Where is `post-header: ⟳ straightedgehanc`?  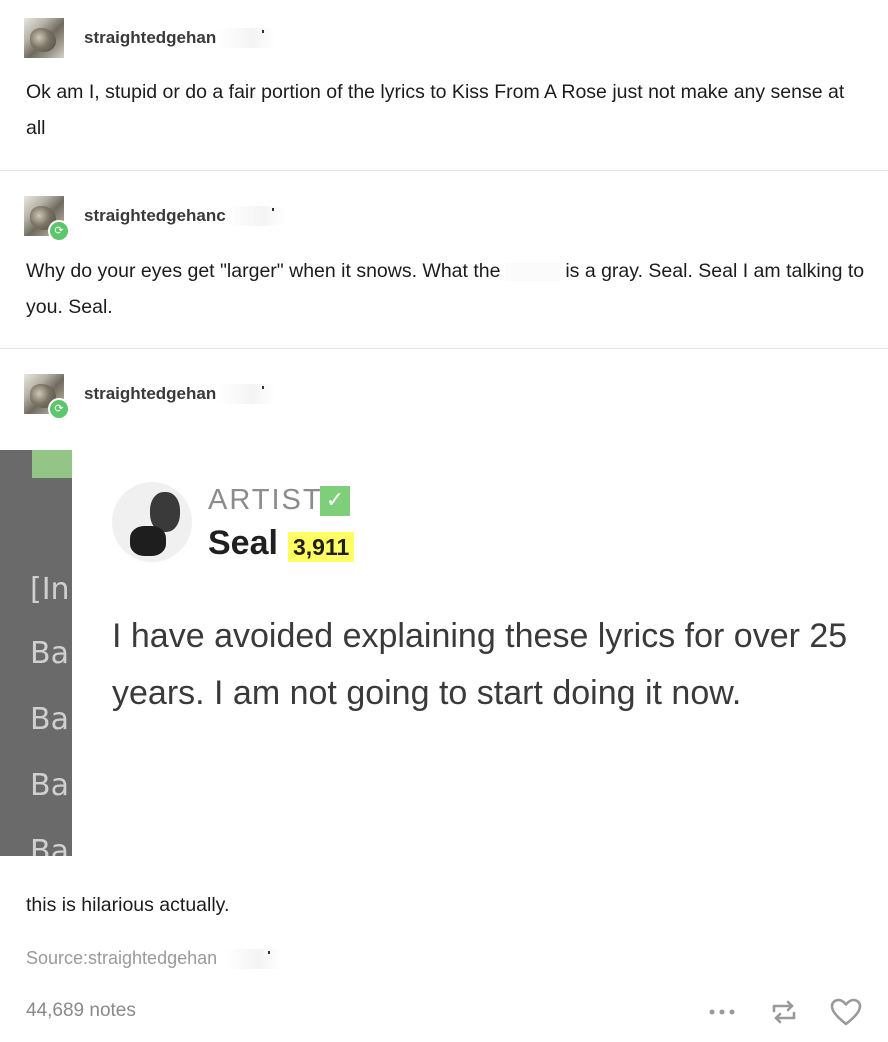
post-header: ⟳ straightedgehanc is located at coordinates (155, 218).